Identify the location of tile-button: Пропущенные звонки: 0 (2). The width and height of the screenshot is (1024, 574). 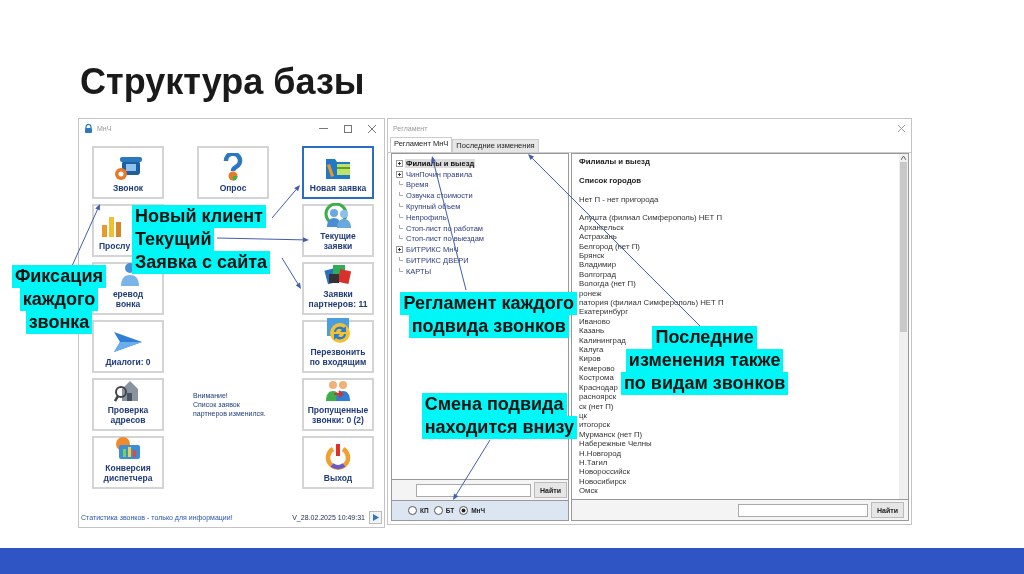
(338, 404).